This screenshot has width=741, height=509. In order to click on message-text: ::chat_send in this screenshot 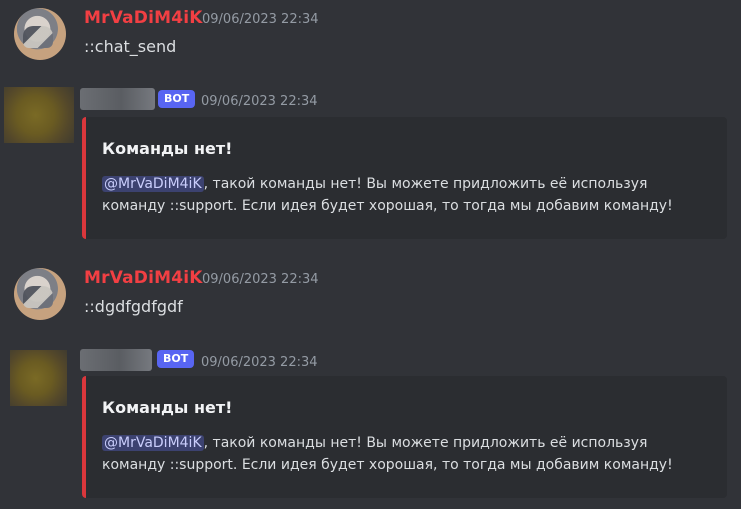, I will do `click(130, 46)`.